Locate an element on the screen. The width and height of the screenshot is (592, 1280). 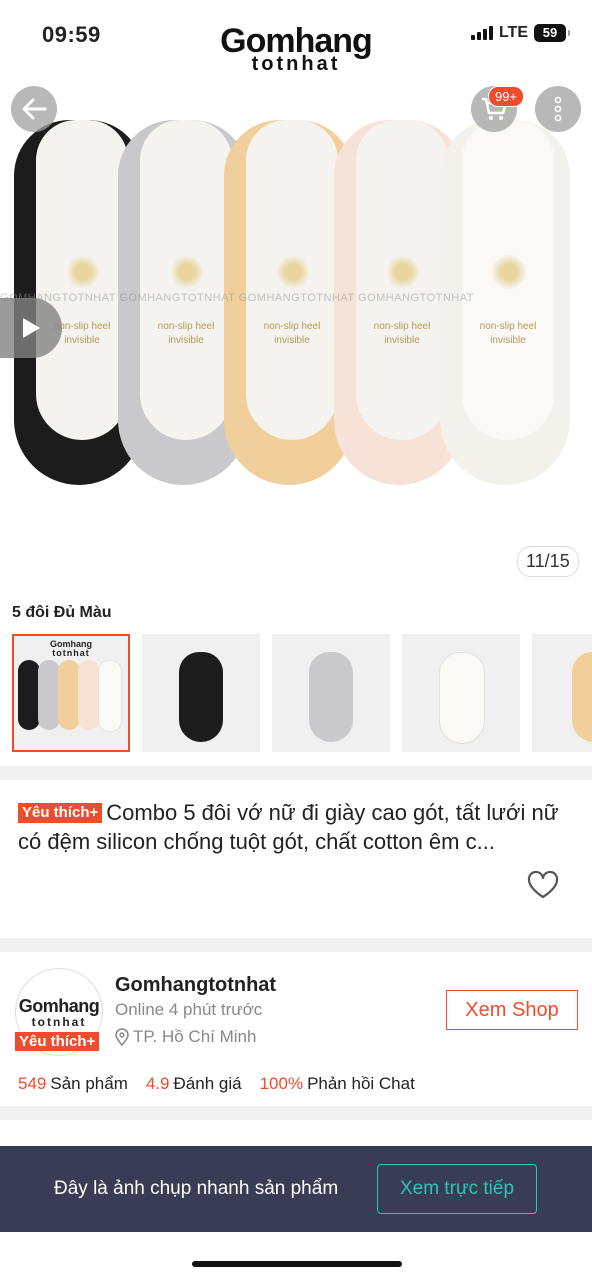
home-indicator is located at coordinates (297, 1264).